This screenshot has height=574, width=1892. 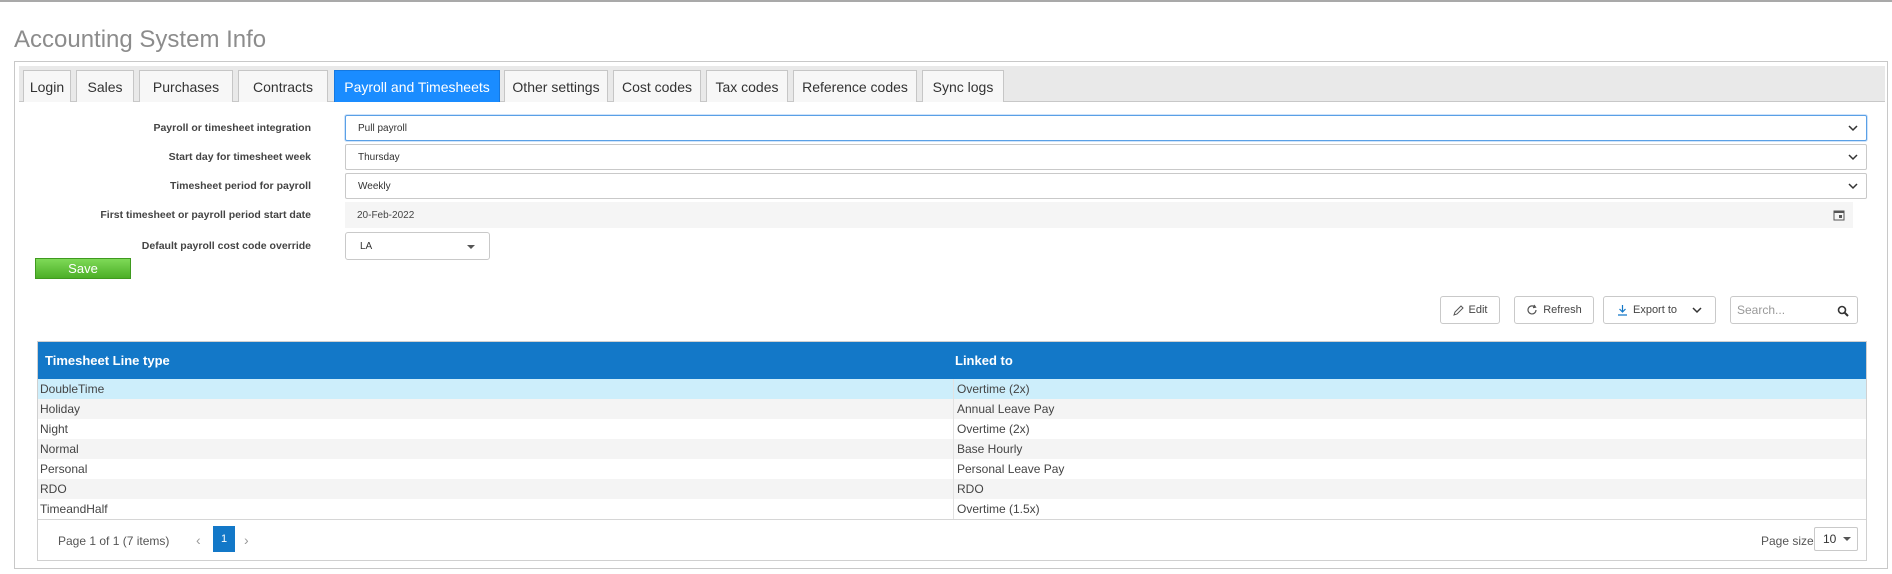 I want to click on column-header-linked-to: Linked to, so click(x=984, y=360).